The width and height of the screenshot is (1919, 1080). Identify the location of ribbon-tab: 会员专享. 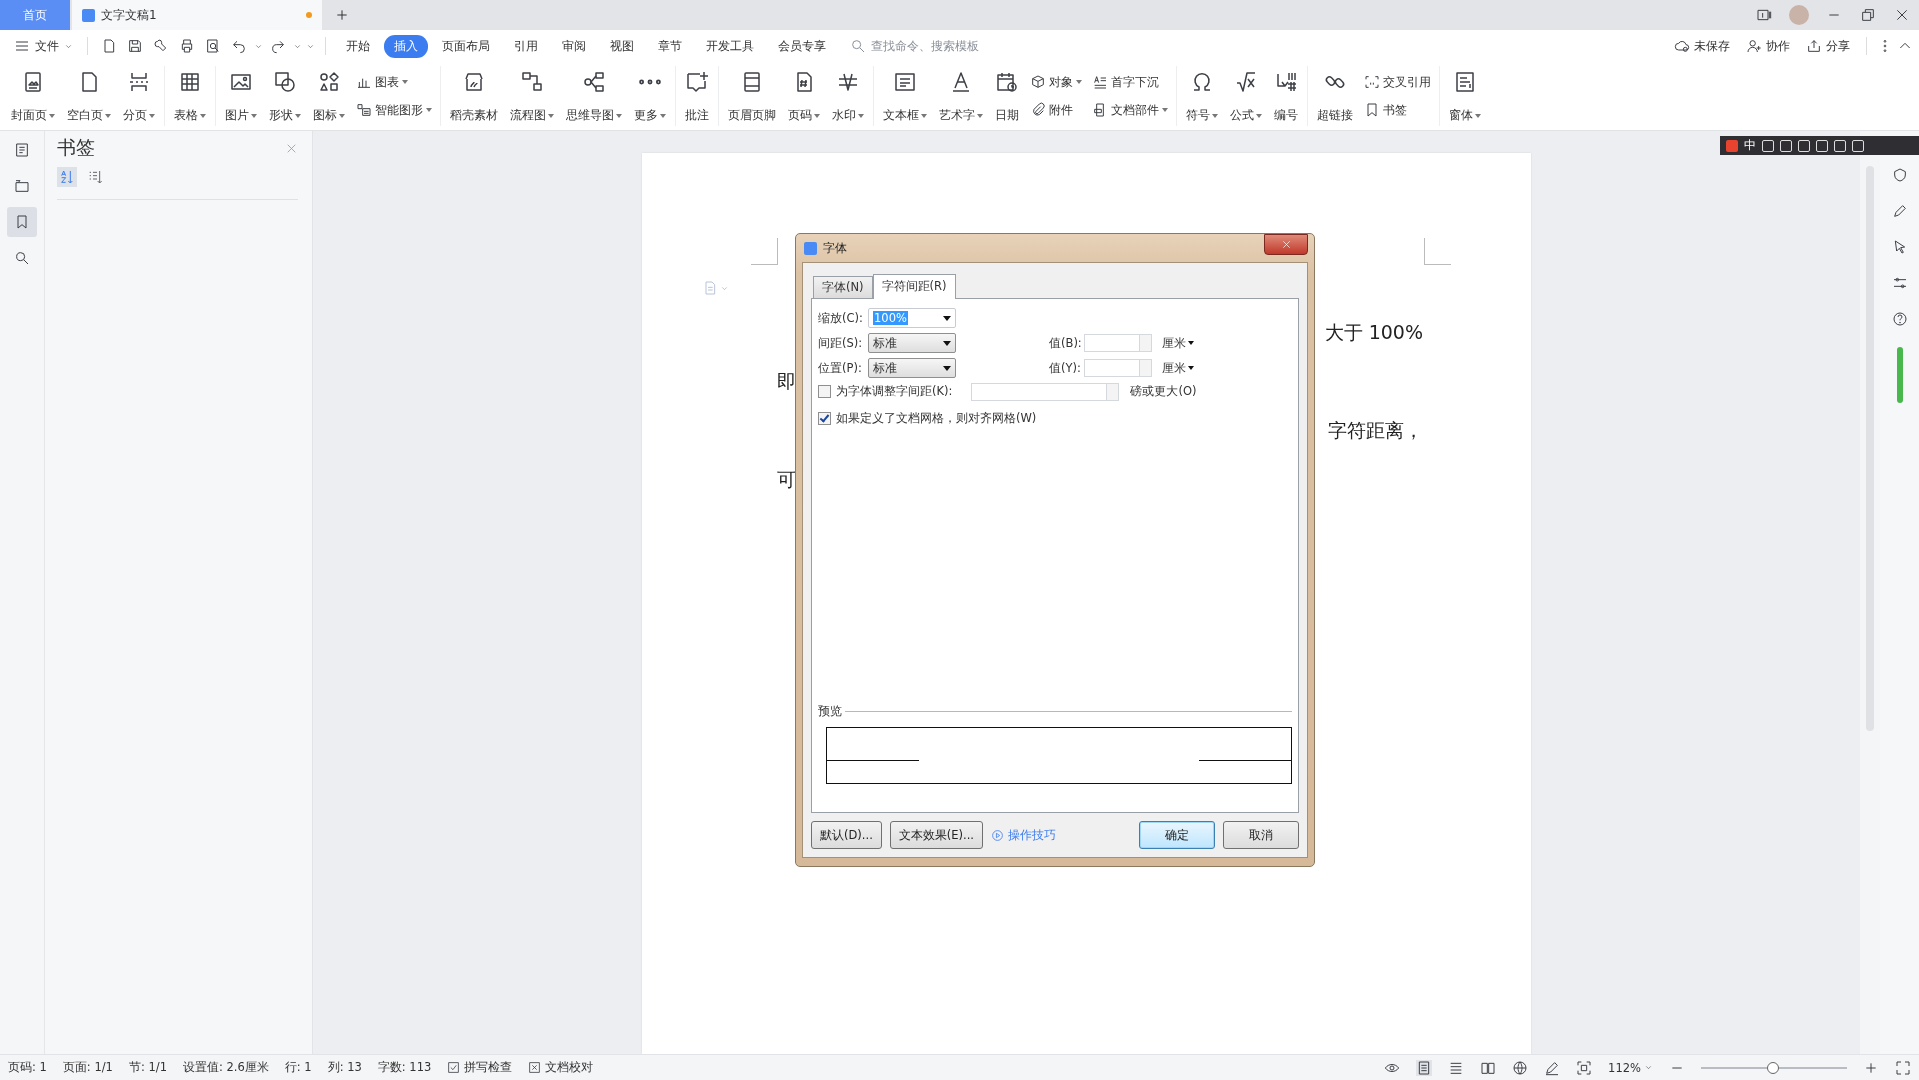
(802, 46).